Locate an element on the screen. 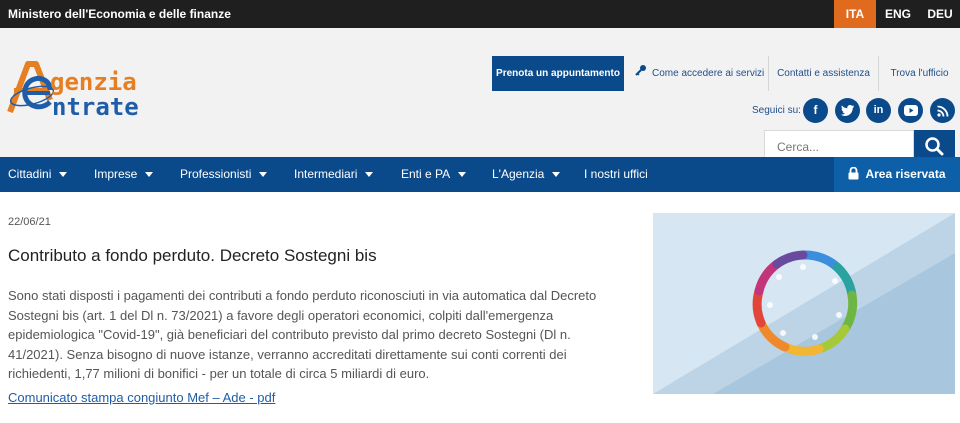 This screenshot has height=423, width=960. nav-label: Enti e PA is located at coordinates (426, 174).